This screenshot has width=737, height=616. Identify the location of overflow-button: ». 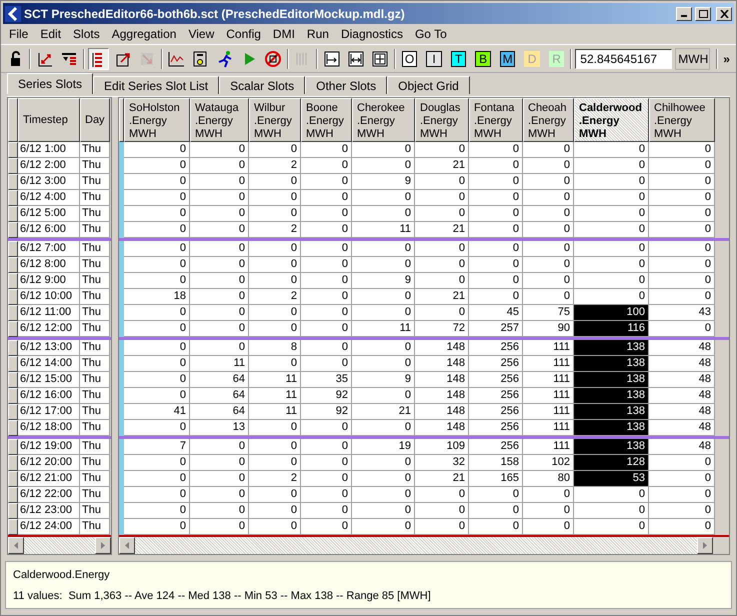
(726, 59).